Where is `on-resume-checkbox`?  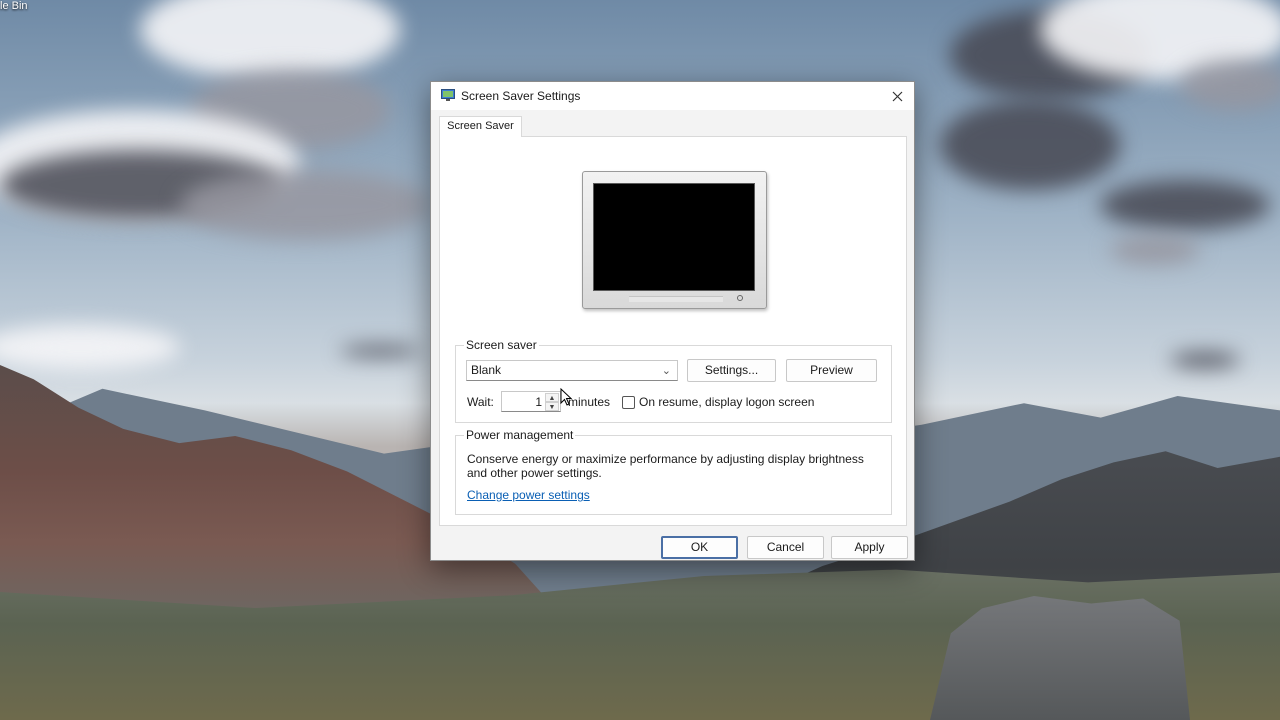 on-resume-checkbox is located at coordinates (628, 402).